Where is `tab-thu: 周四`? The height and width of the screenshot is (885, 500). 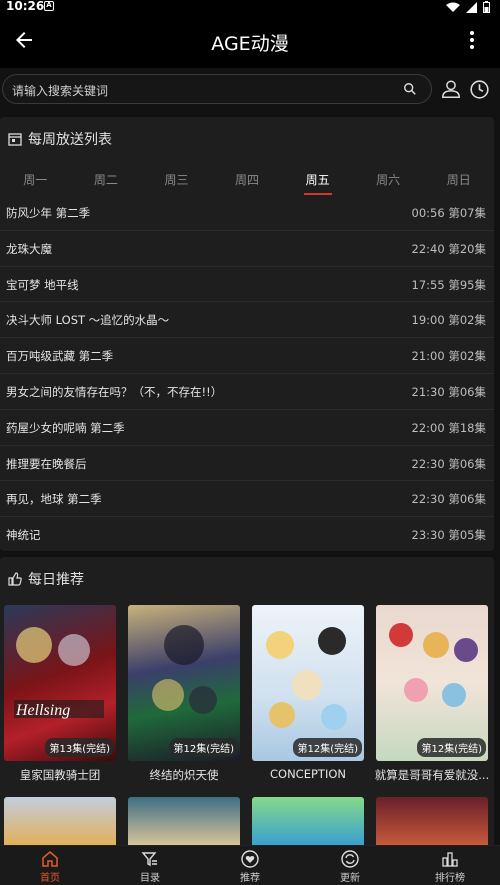
tab-thu: 周四 is located at coordinates (247, 182).